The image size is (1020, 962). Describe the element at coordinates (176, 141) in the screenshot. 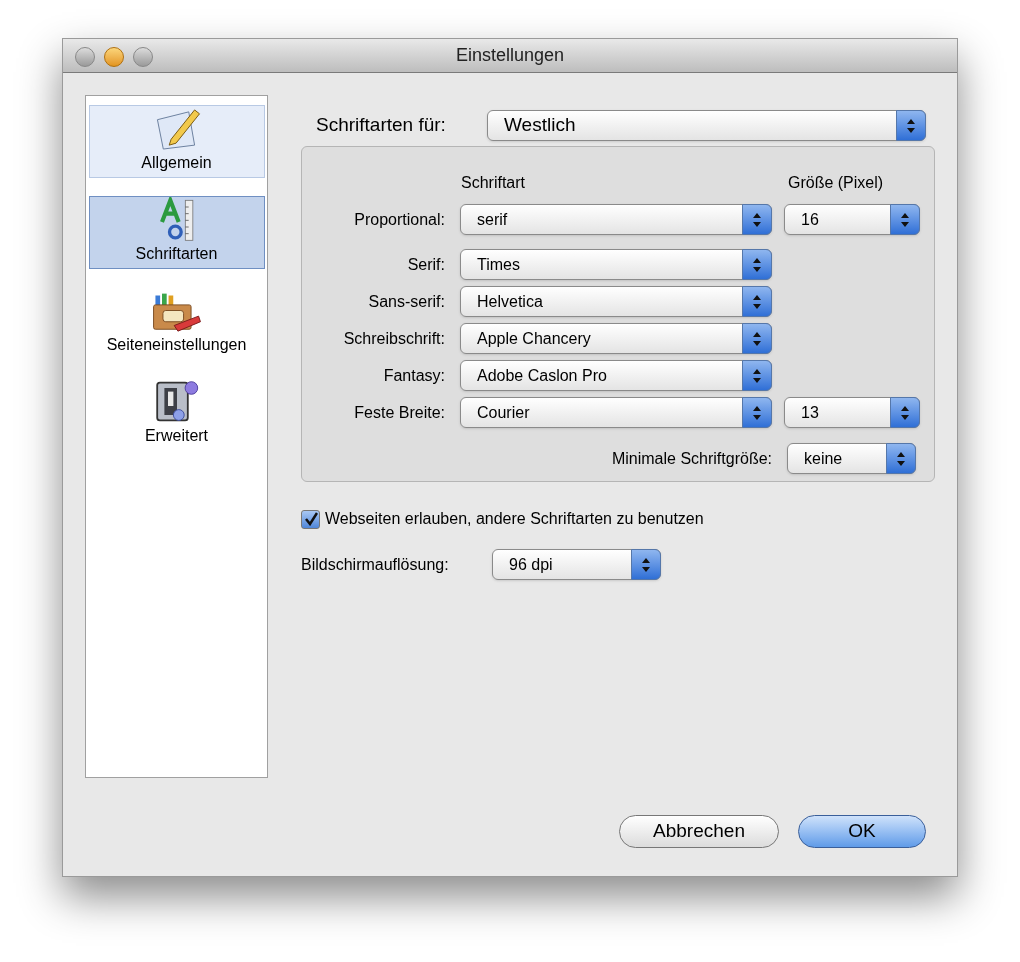

I see `sidebar-item: Allgemein` at that location.